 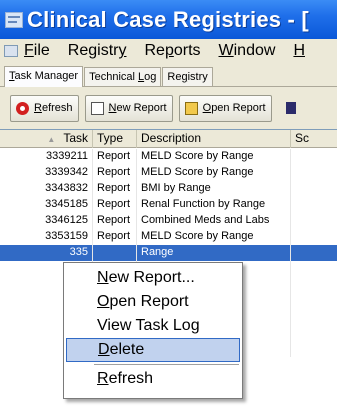 I want to click on column-header-description: Description, so click(x=214, y=139).